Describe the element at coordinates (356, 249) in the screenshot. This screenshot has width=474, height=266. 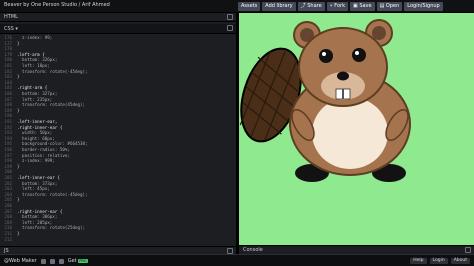
I see `console-bar: Console` at that location.